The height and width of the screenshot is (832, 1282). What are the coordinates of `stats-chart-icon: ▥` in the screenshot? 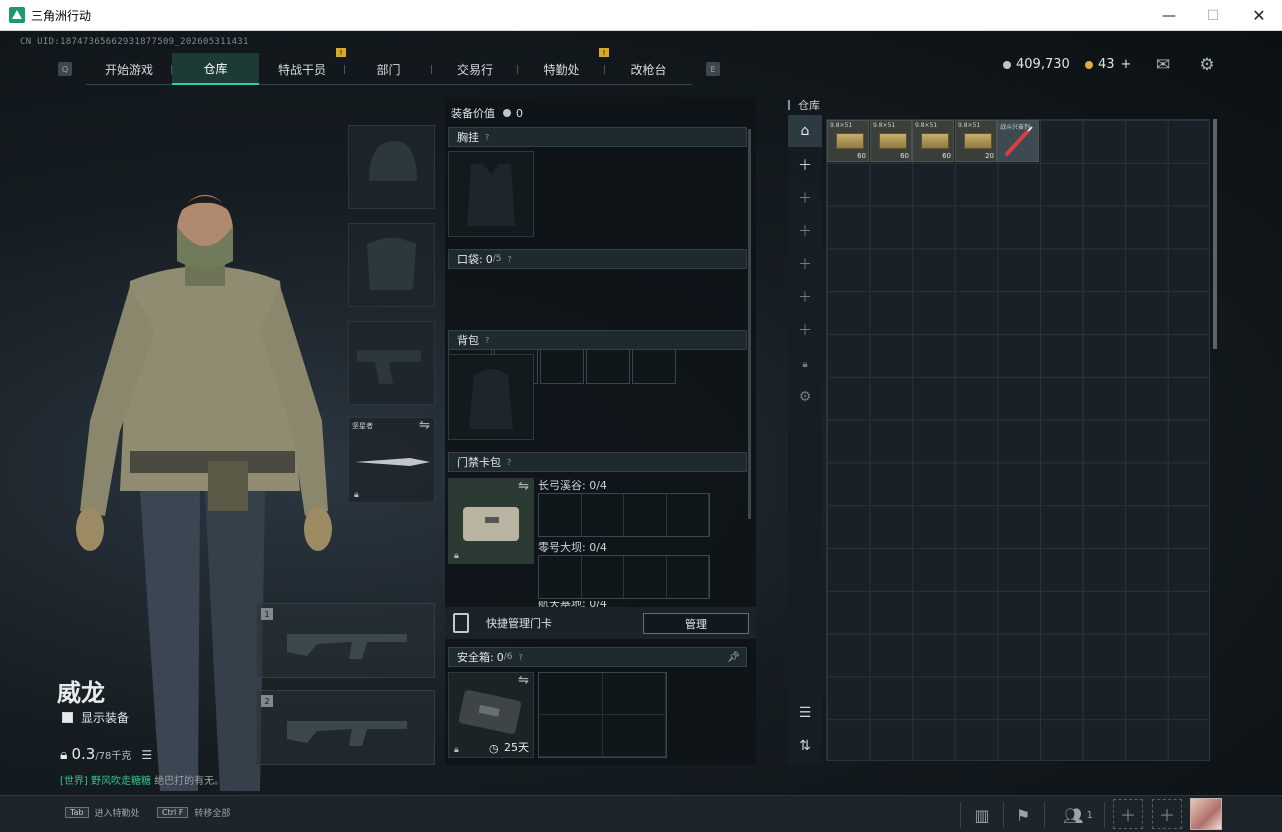 It's located at (982, 815).